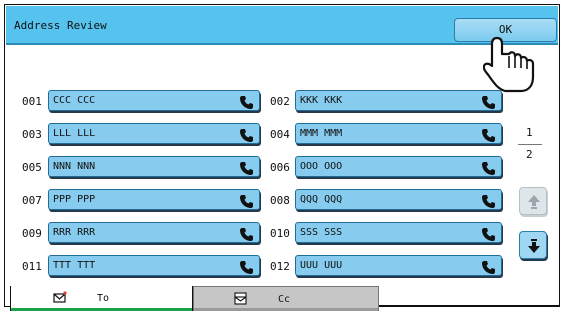  I want to click on entry-name: KKK KKK, so click(321, 100).